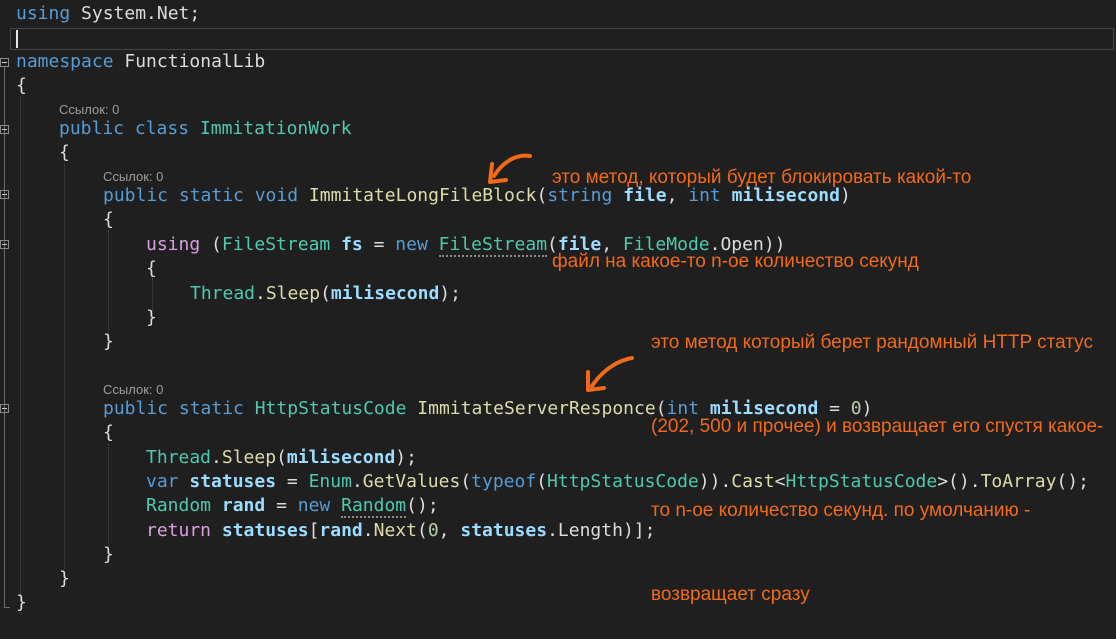 This screenshot has height=639, width=1116. Describe the element at coordinates (17, 39) in the screenshot. I see `text-caret` at that location.